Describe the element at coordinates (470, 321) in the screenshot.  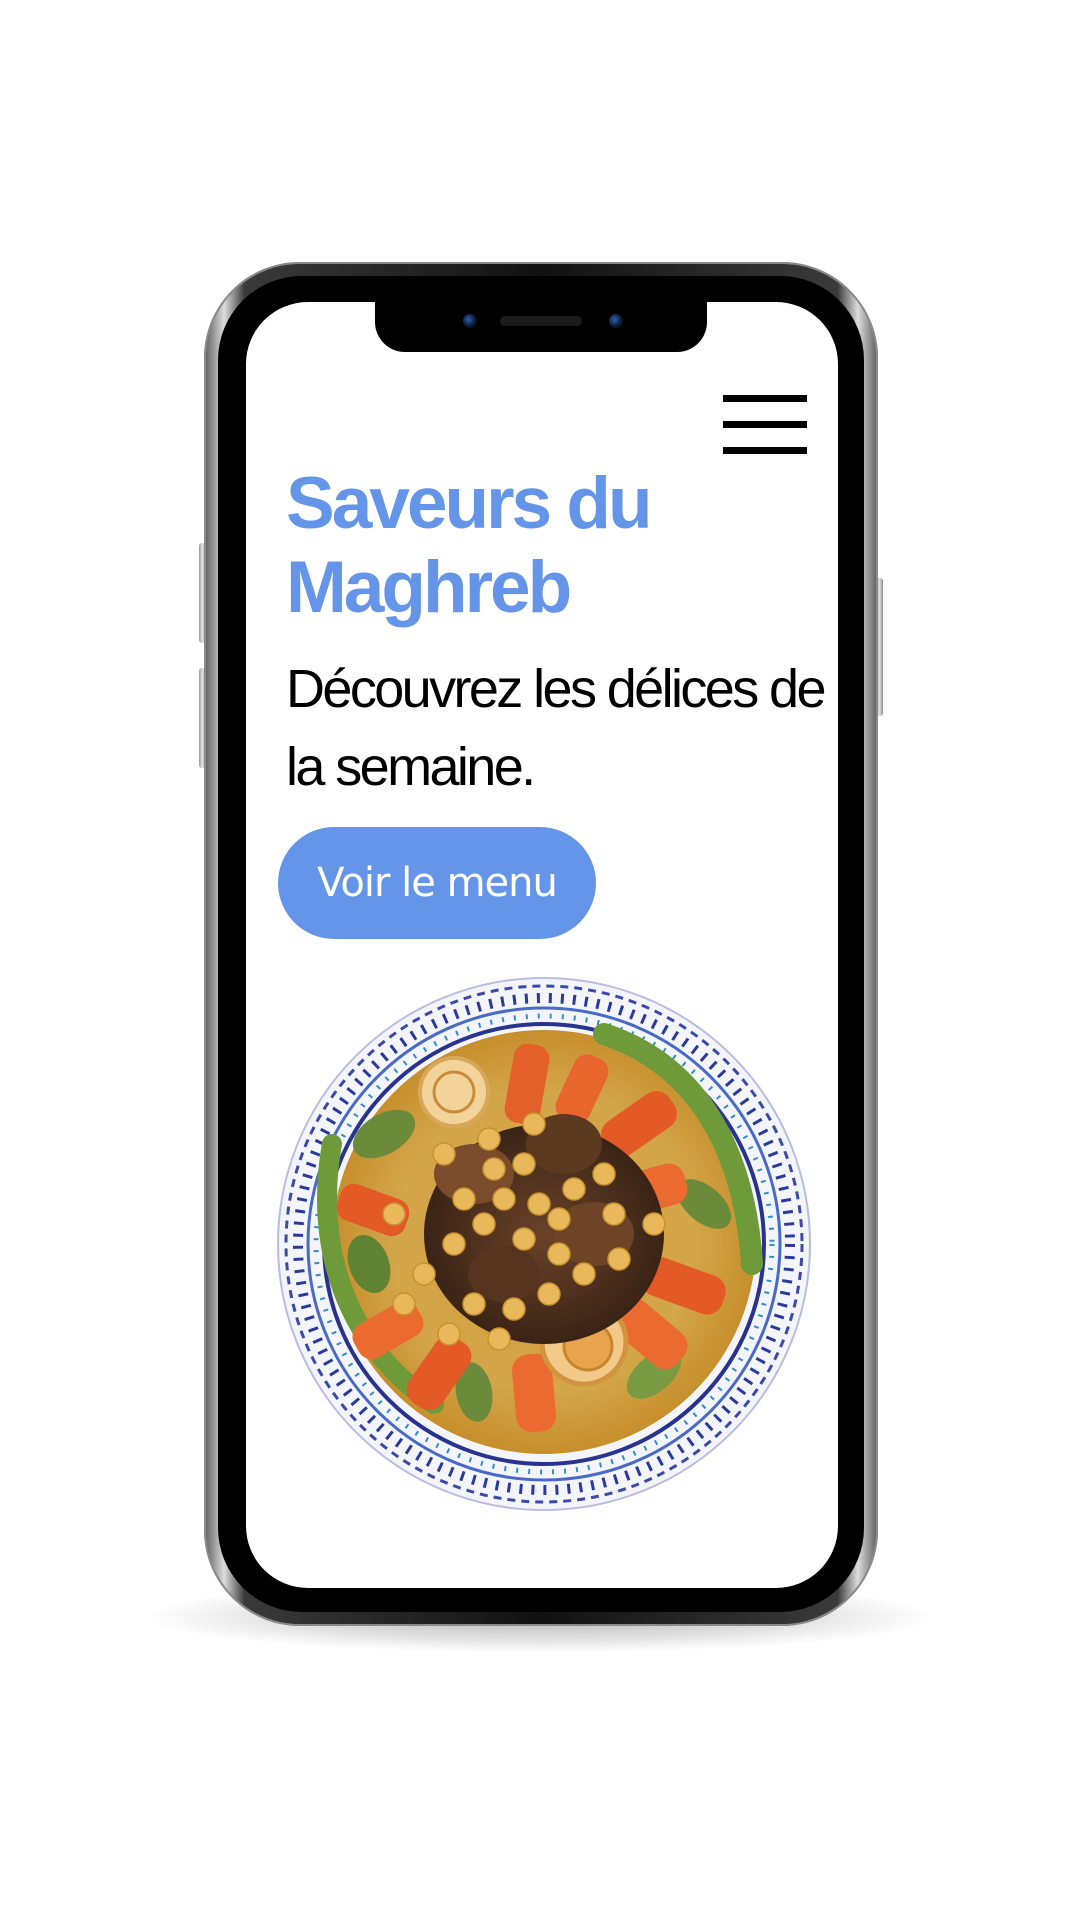
I see `front-camera-icon` at that location.